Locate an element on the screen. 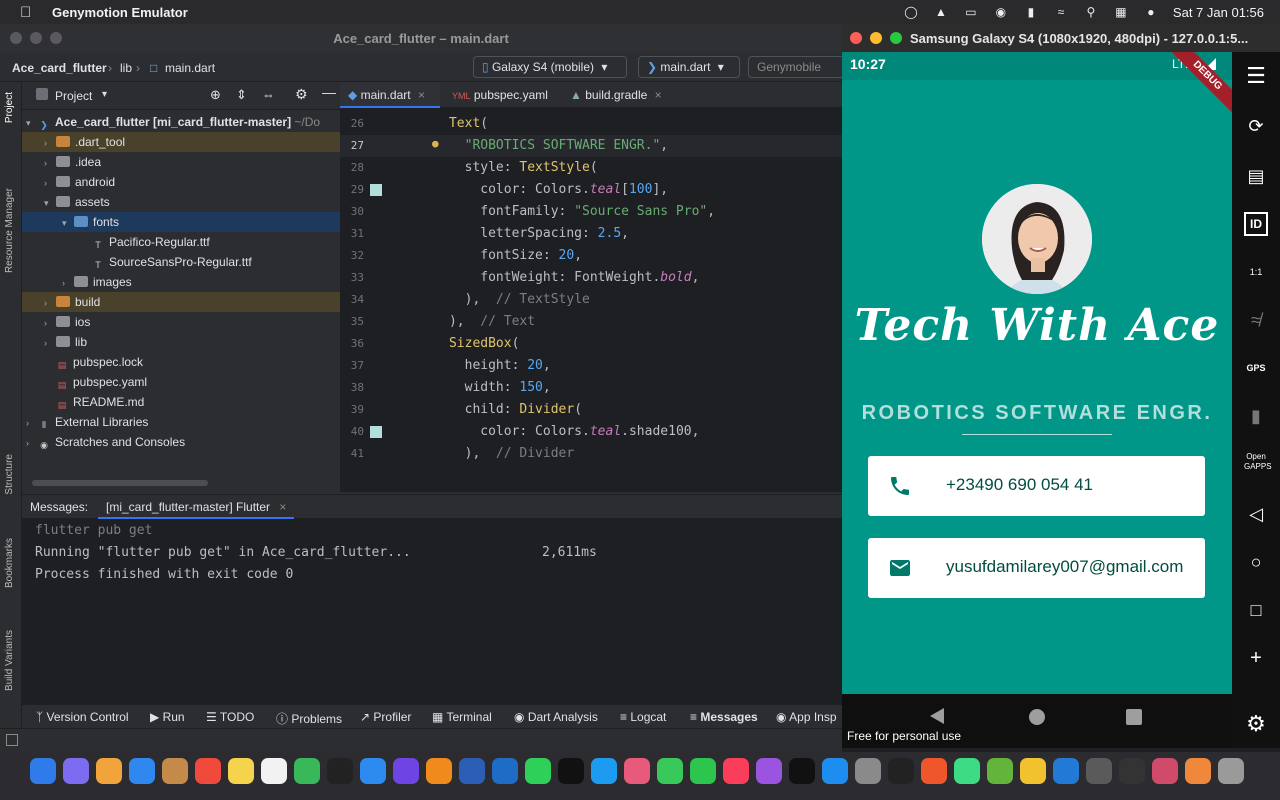 This screenshot has width=1280, height=800. home-icon: ○ is located at coordinates (1256, 562).